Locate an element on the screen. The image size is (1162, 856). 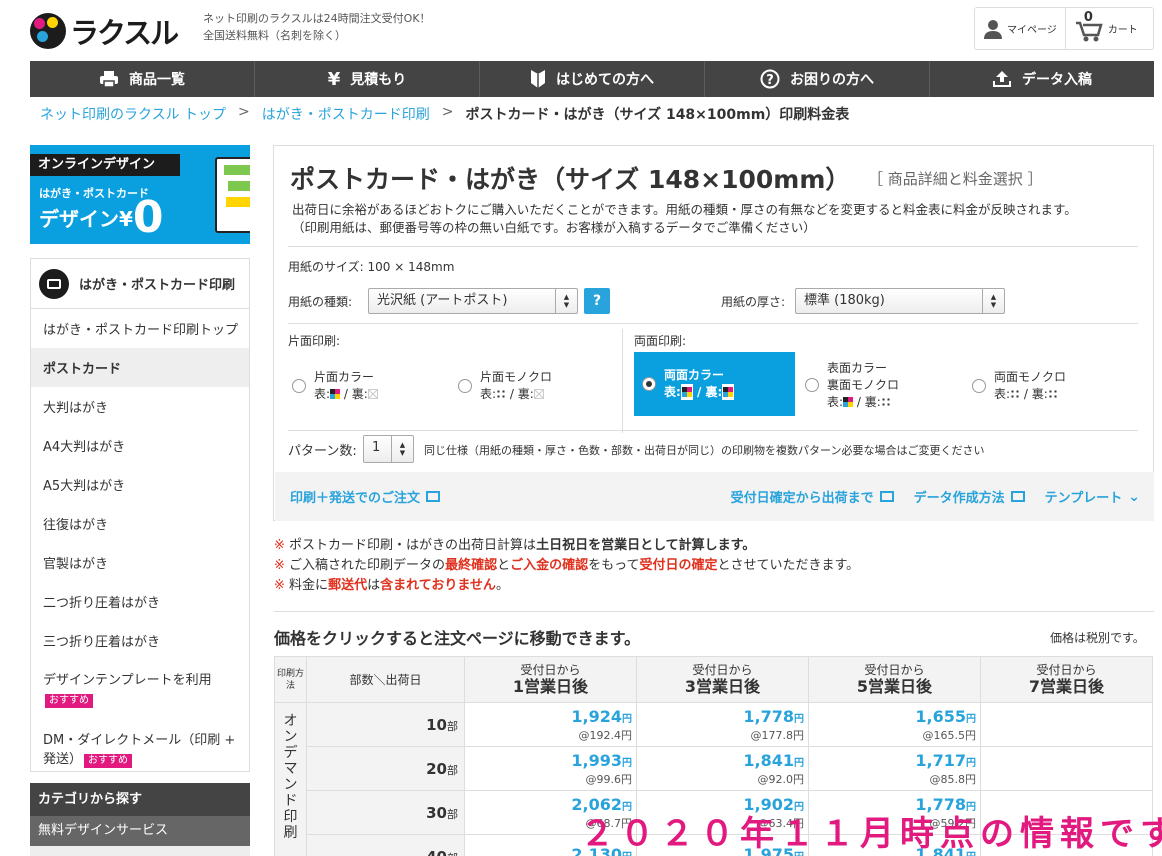
printer-icon is located at coordinates (109, 79).